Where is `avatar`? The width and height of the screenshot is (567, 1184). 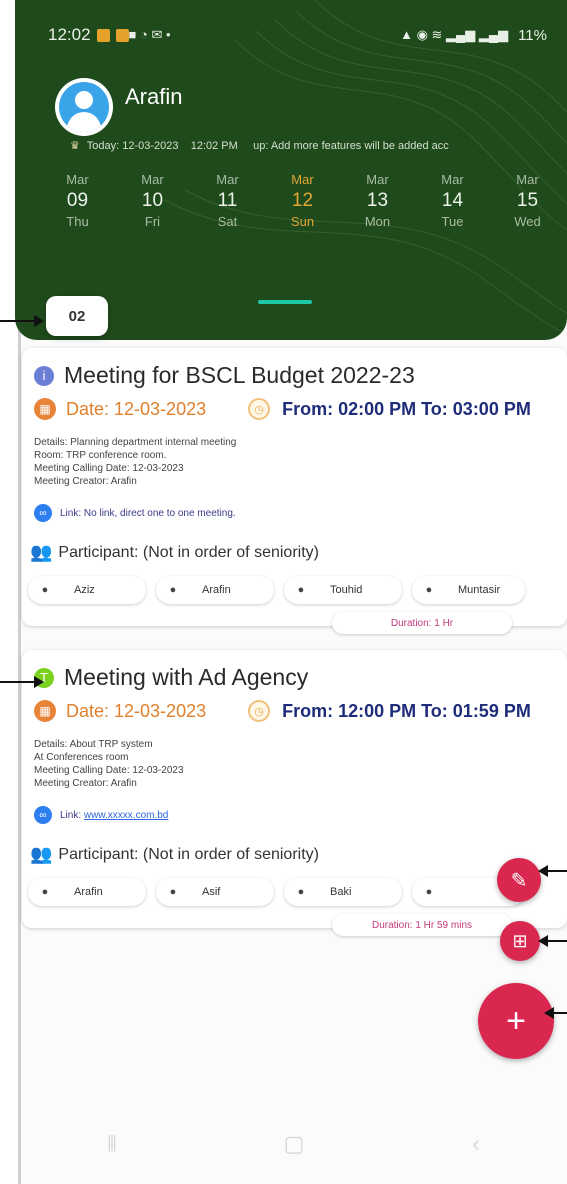
avatar is located at coordinates (84, 107).